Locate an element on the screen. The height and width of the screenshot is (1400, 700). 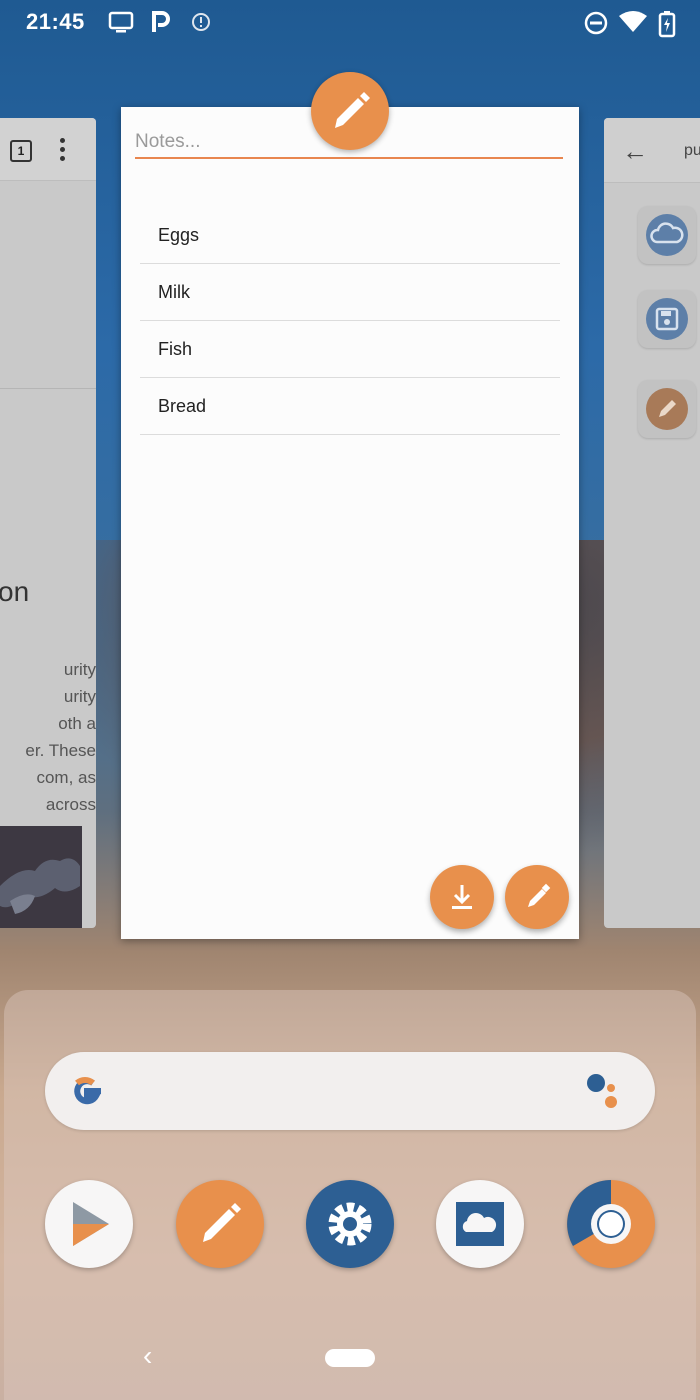
save-icon is located at coordinates (667, 319).